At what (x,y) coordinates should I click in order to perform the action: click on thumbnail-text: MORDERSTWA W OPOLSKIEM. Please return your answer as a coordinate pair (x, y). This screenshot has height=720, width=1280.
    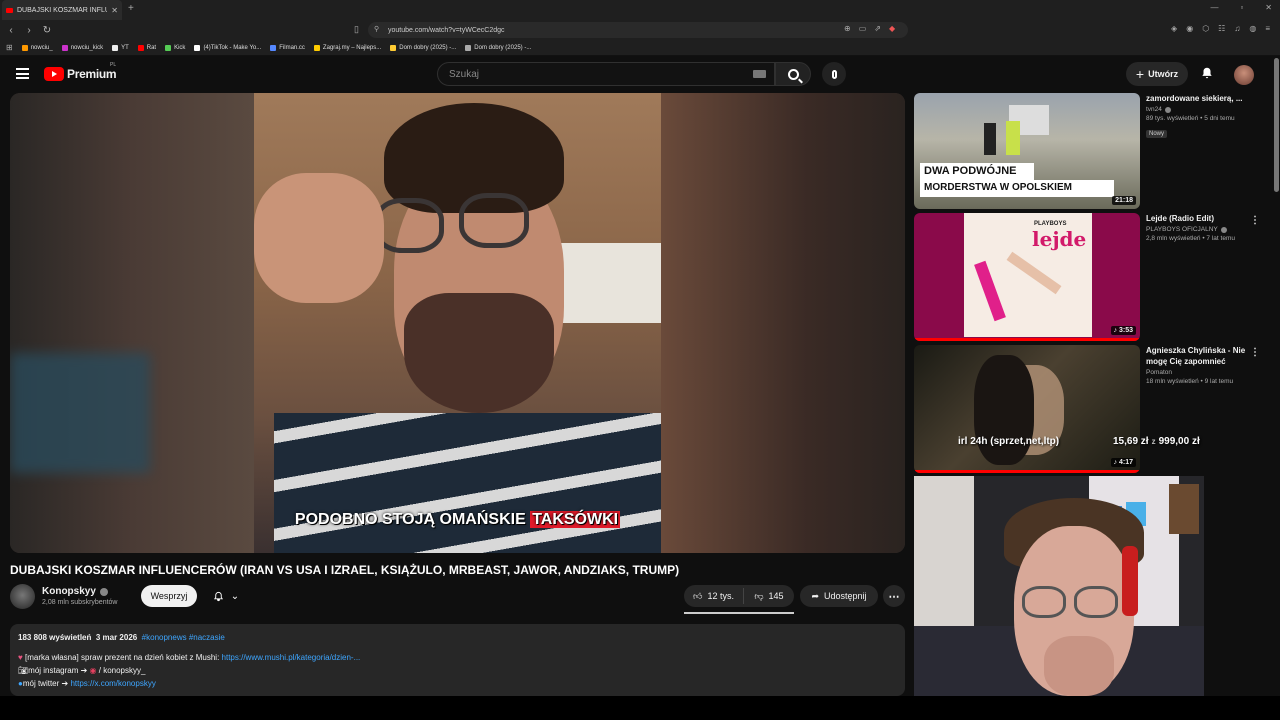
    Looking at the image, I should click on (1017, 188).